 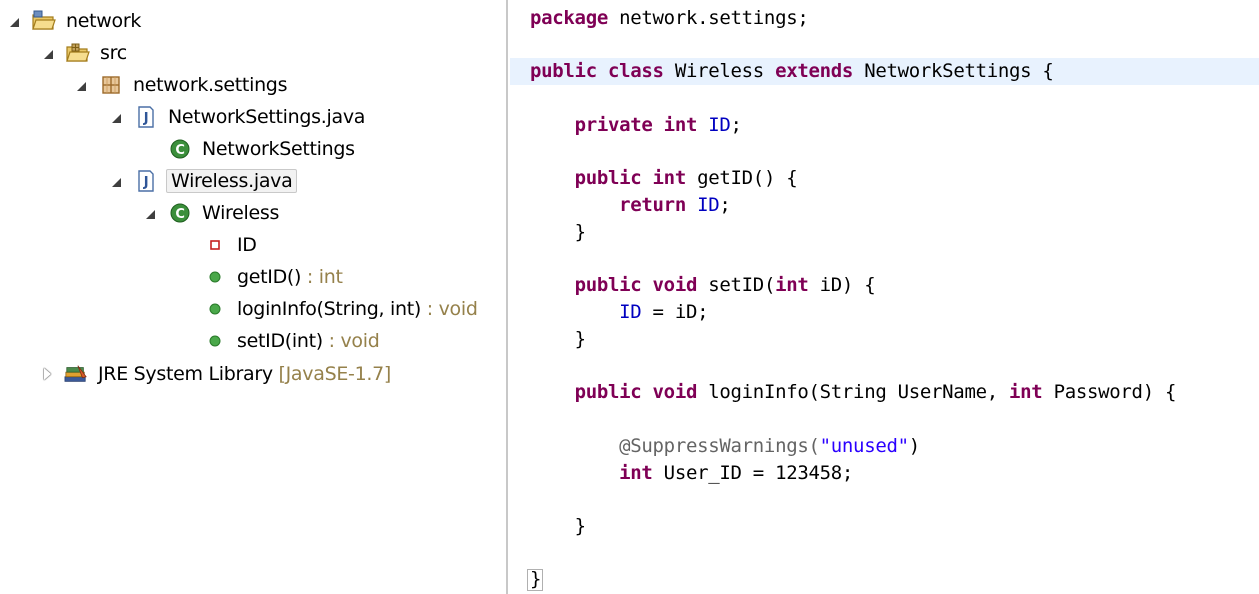 I want to click on tree-item-label: ID, so click(x=247, y=245).